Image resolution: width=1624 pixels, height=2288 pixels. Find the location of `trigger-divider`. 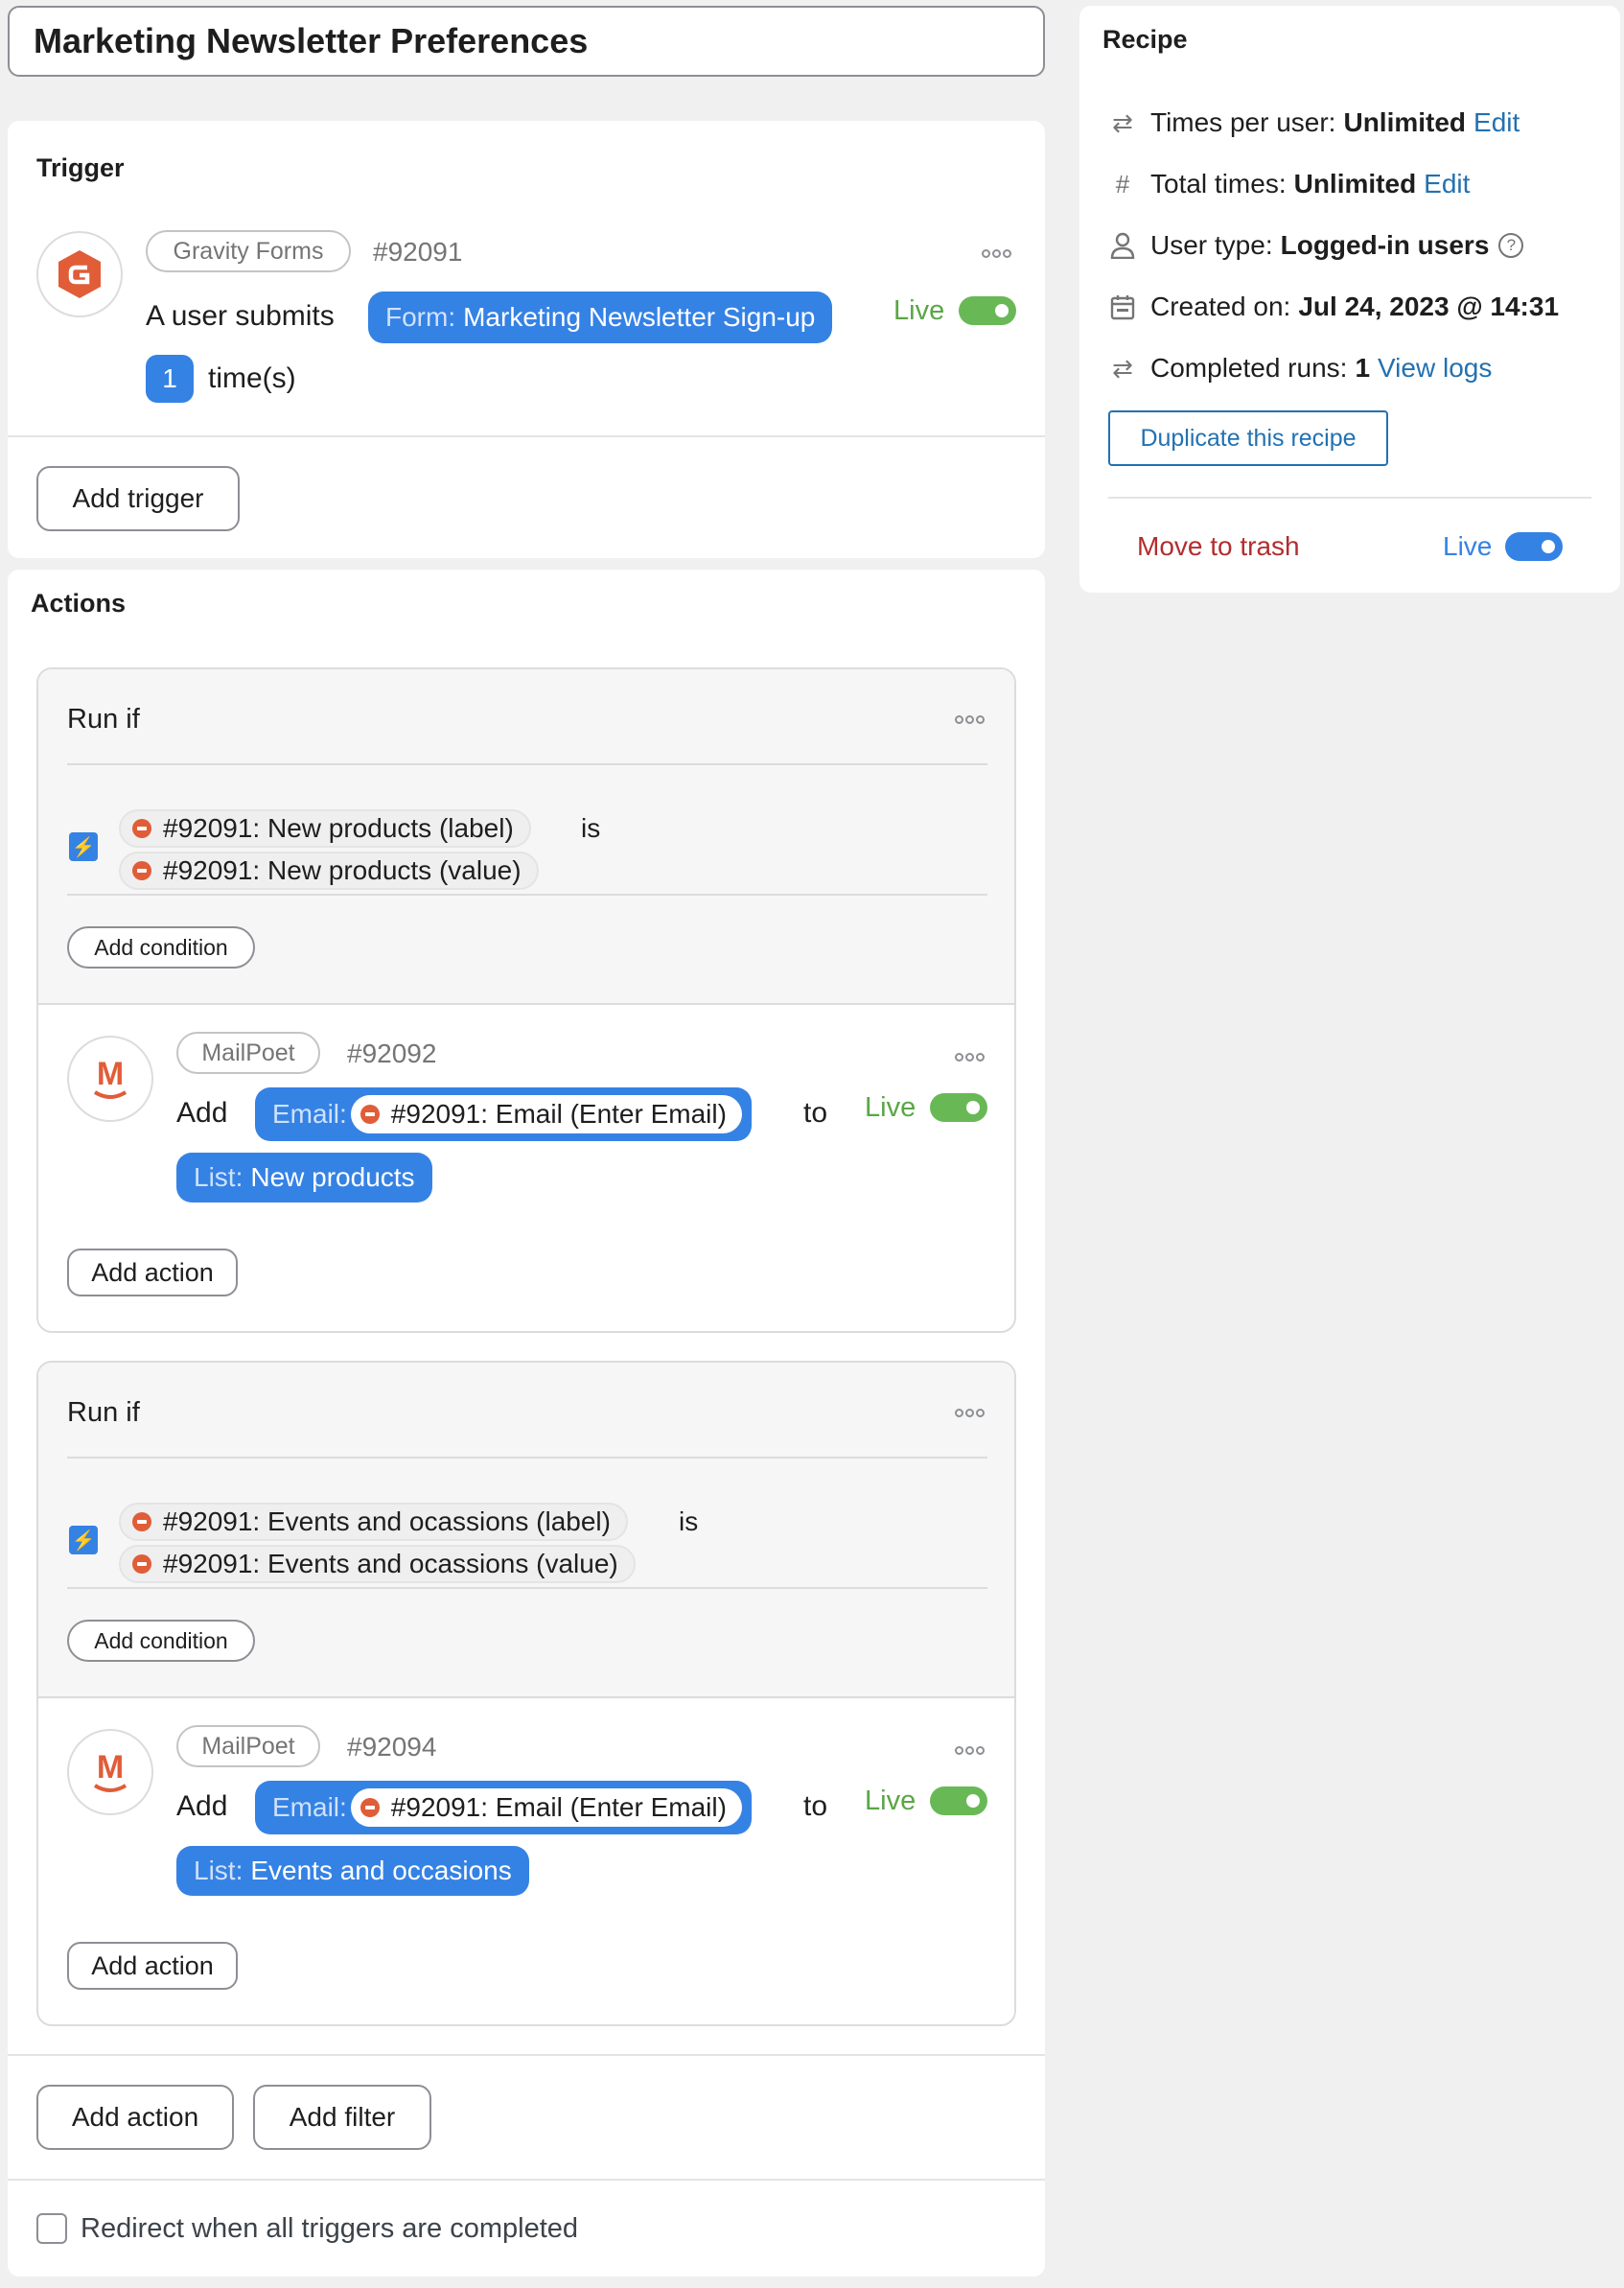

trigger-divider is located at coordinates (526, 436).